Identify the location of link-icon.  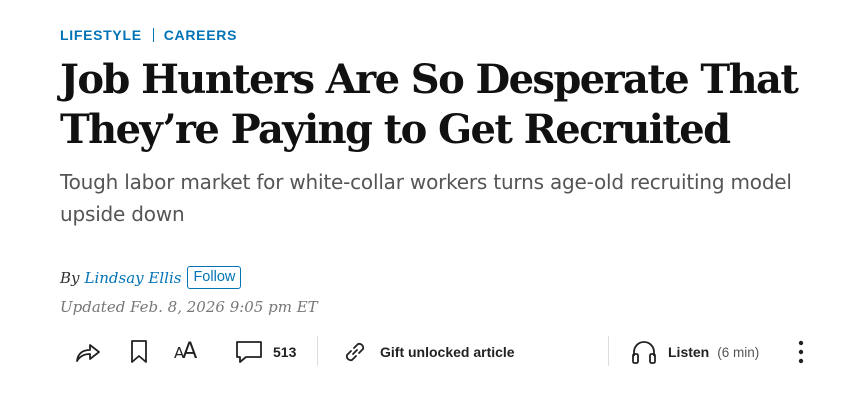
(355, 352).